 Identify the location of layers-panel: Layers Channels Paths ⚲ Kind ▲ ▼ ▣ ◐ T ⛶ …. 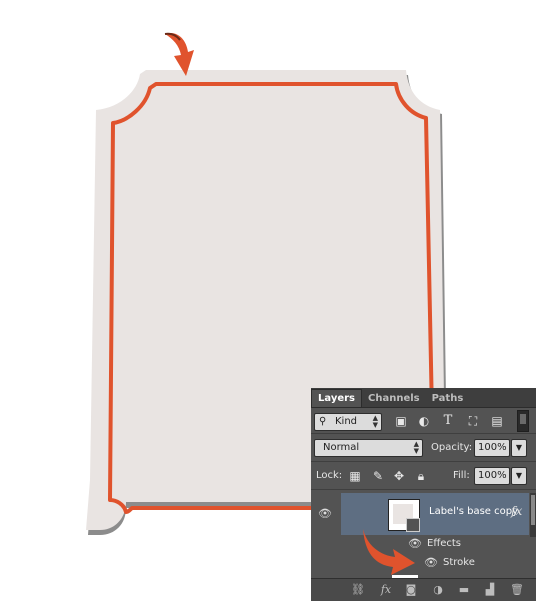
(423, 494).